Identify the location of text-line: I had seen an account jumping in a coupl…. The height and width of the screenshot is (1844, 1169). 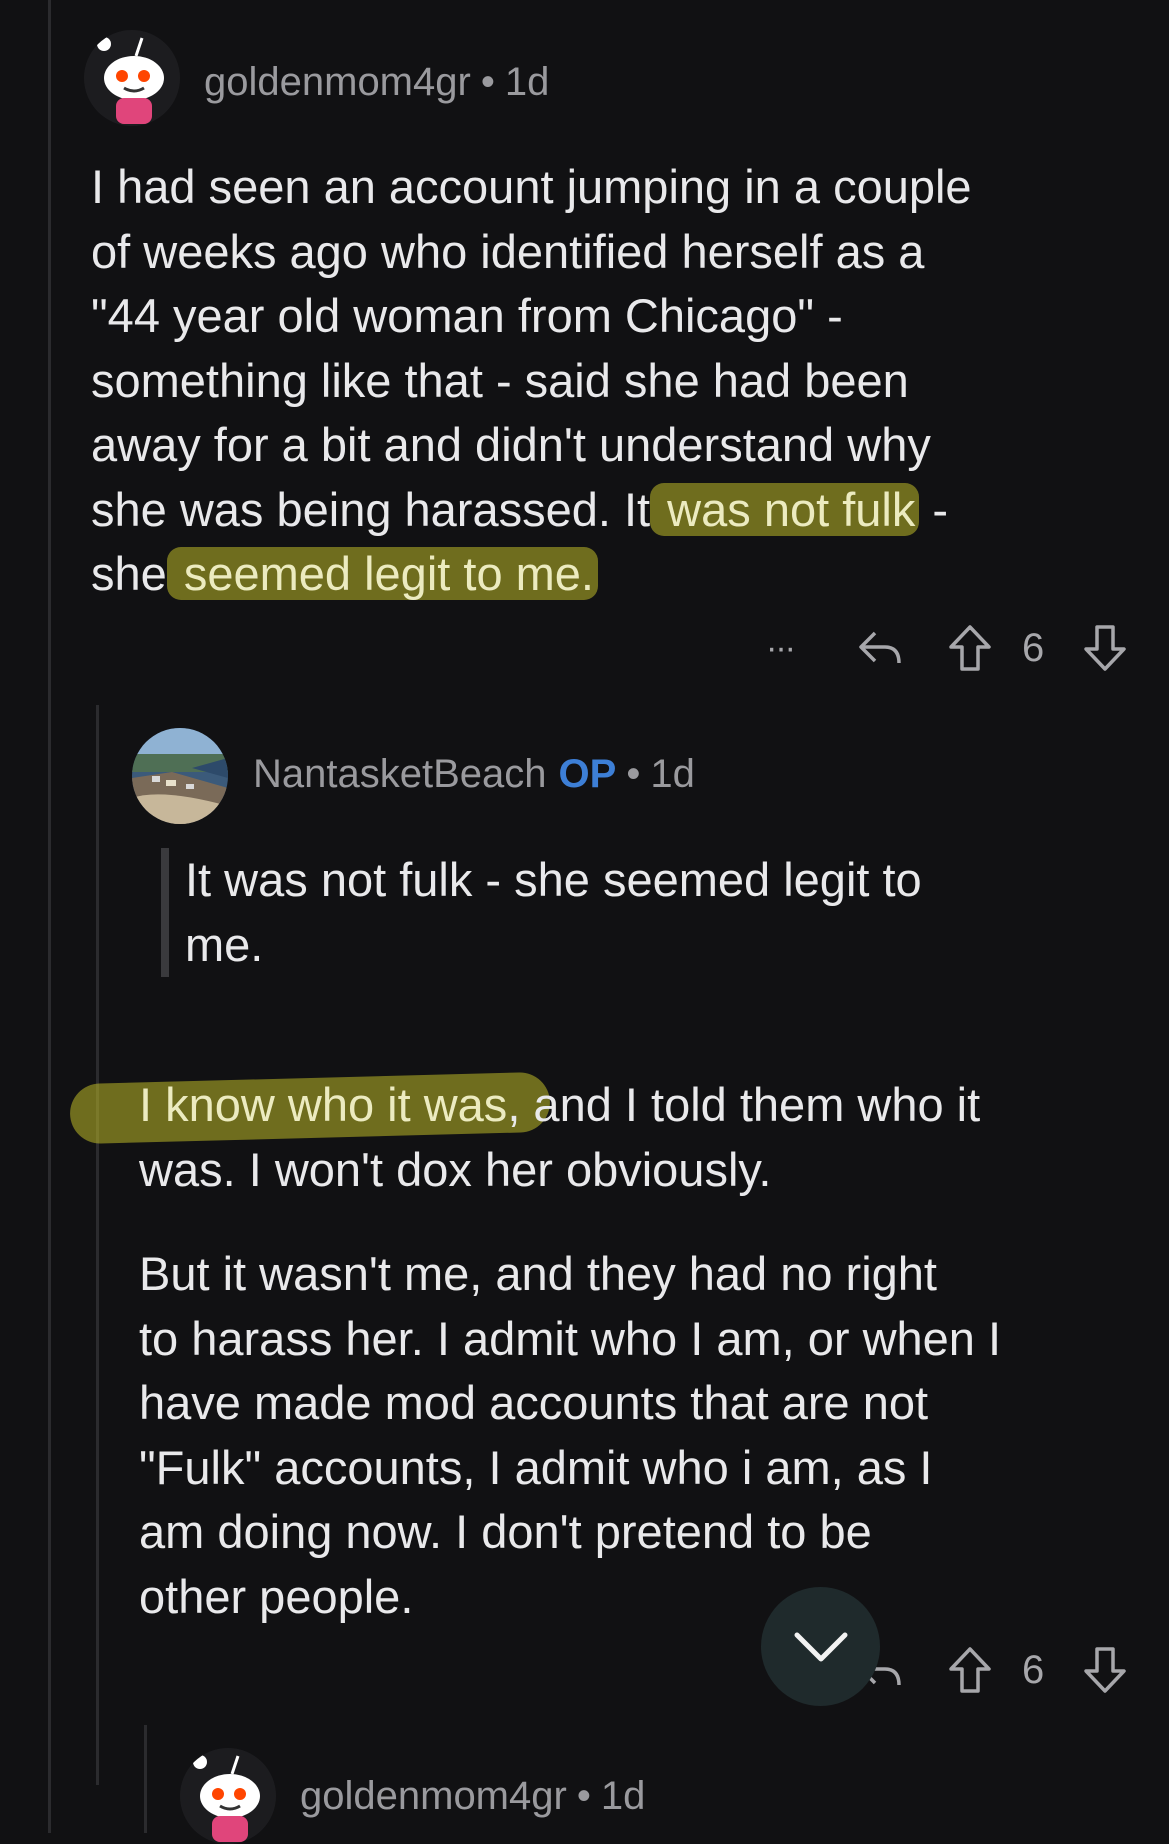
(531, 186).